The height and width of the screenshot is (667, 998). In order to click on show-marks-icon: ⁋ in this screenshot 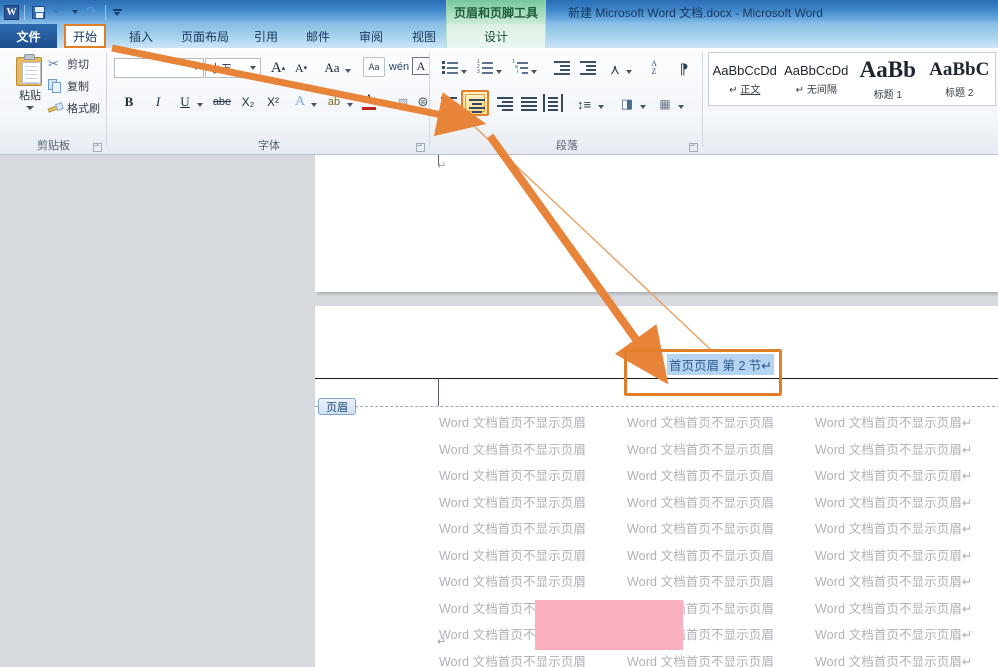, I will do `click(684, 69)`.